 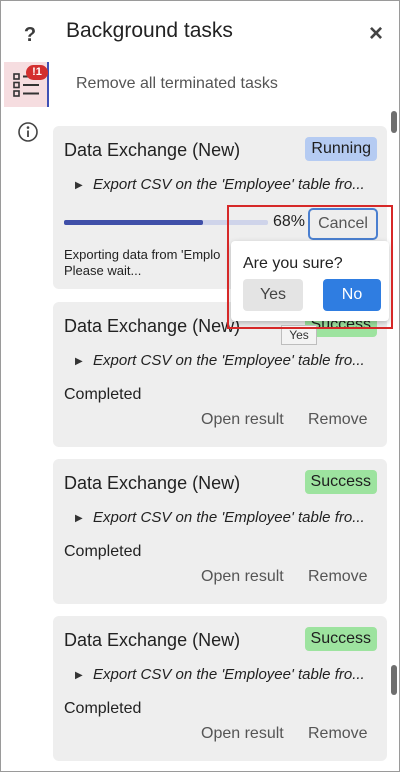 I want to click on annotation-highlight-box, so click(x=310, y=267).